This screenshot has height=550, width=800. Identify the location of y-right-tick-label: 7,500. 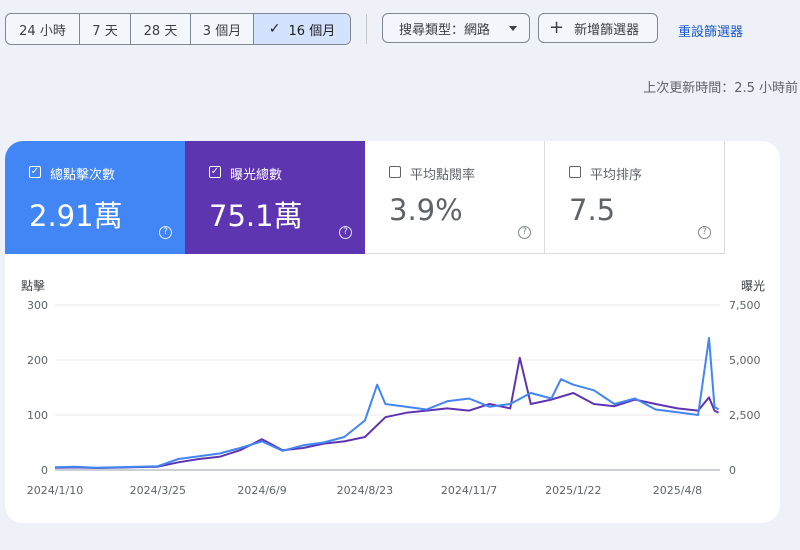
(745, 305).